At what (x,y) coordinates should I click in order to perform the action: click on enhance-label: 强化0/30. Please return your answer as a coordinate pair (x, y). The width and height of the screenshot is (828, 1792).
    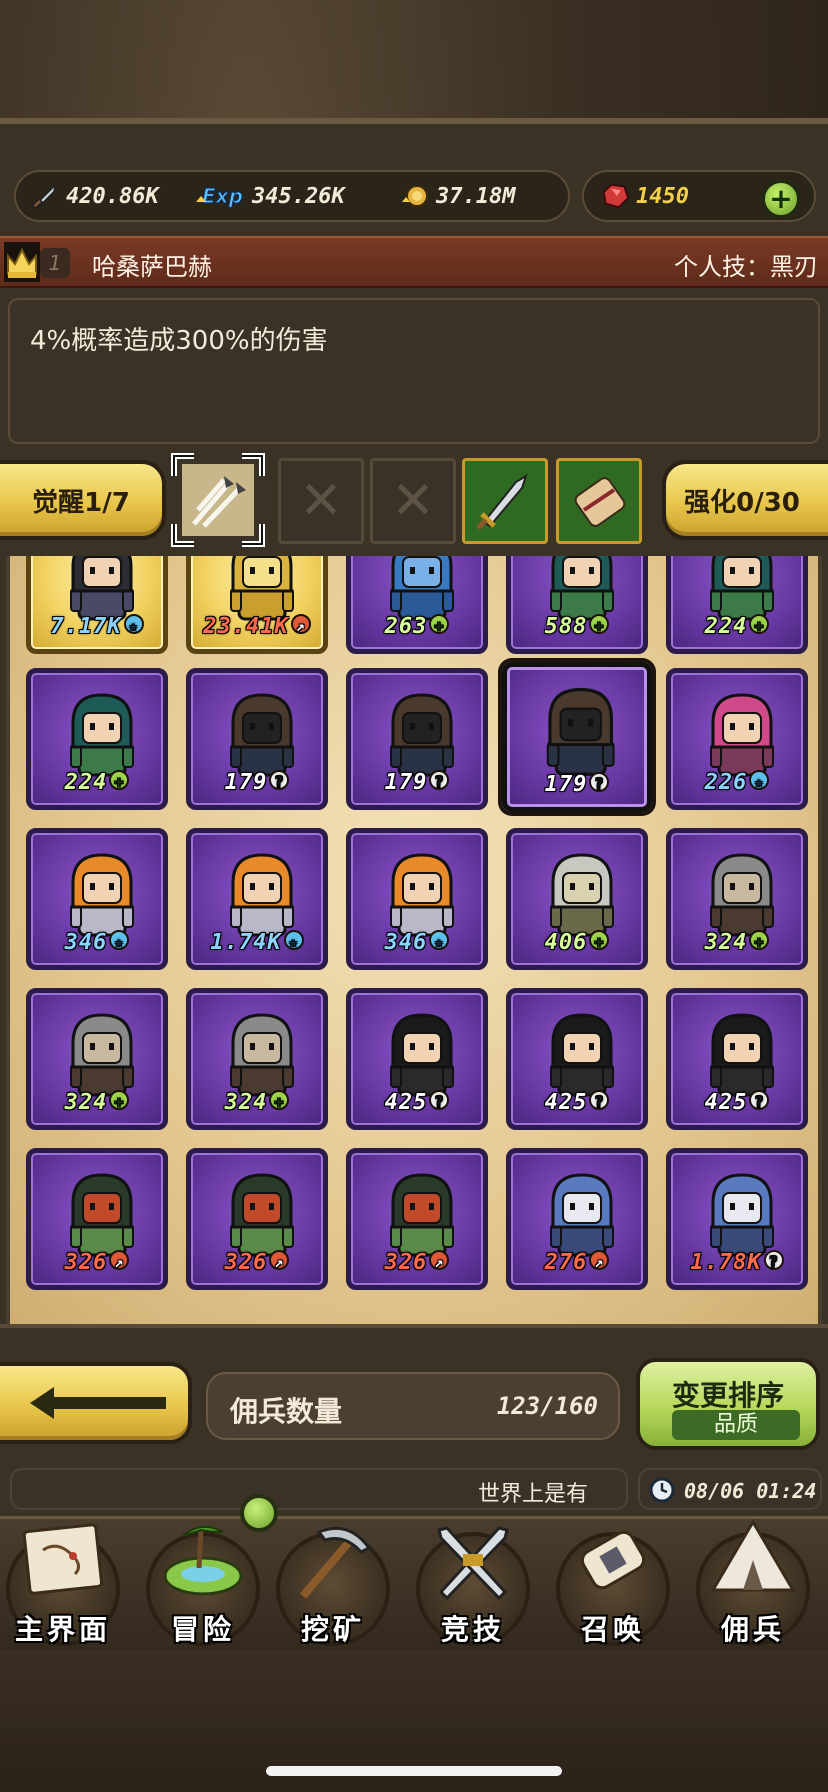
    Looking at the image, I should click on (742, 502).